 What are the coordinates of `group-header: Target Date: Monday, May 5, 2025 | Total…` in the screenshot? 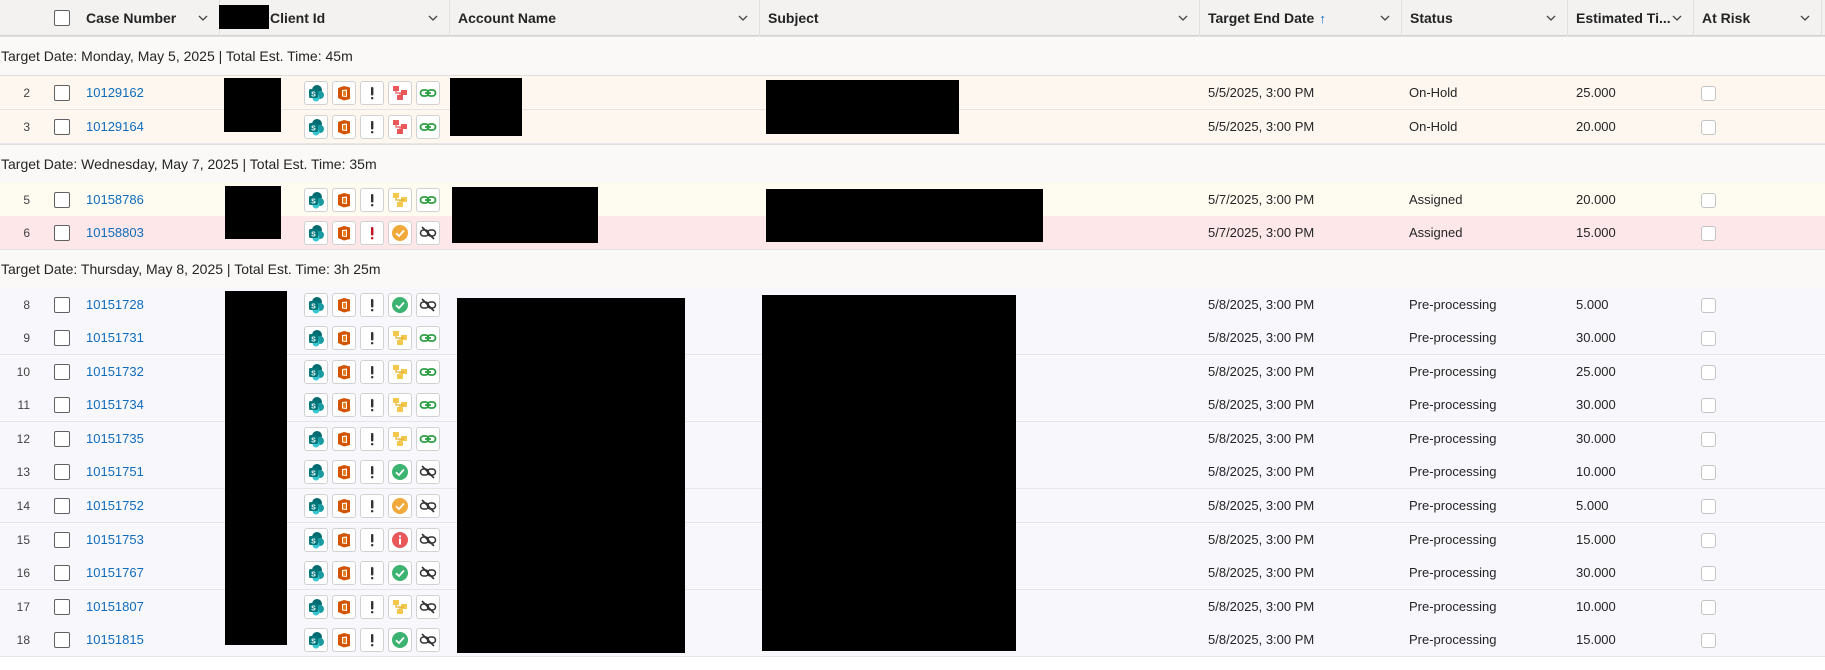 It's located at (912, 56).